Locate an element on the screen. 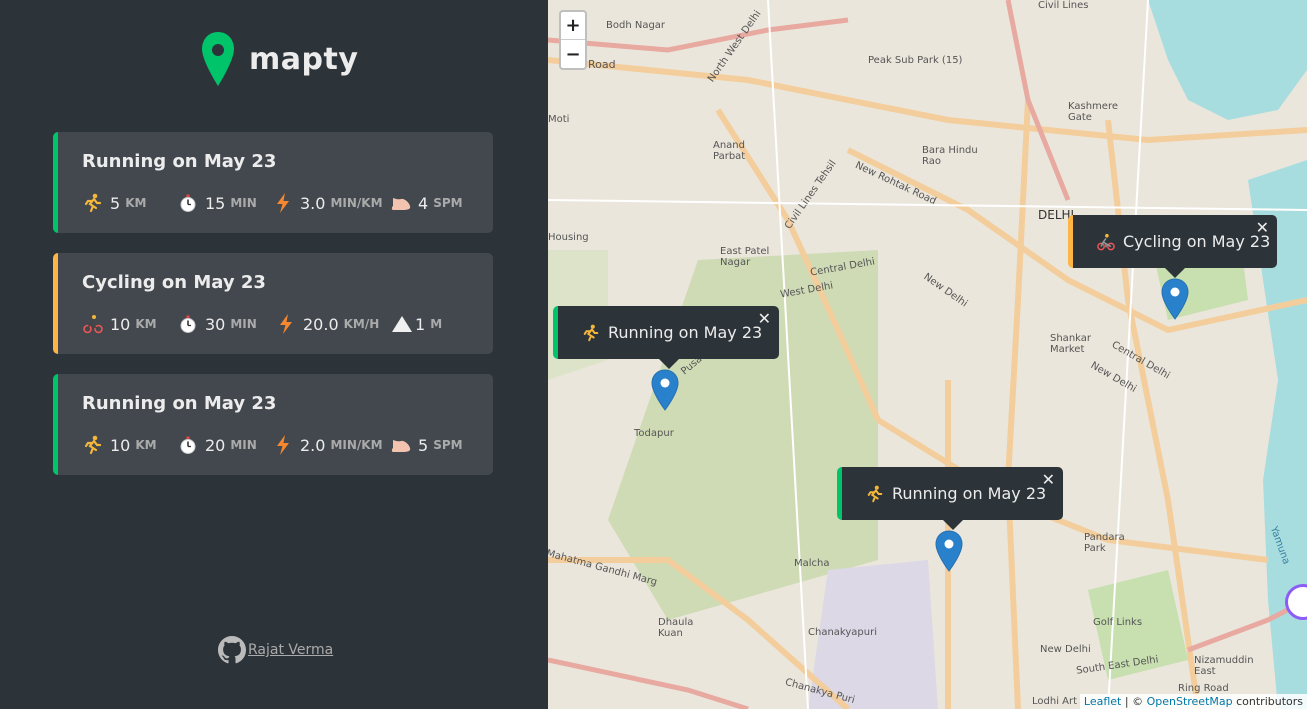  detail-pace: 2.0 min/km is located at coordinates (331, 445).